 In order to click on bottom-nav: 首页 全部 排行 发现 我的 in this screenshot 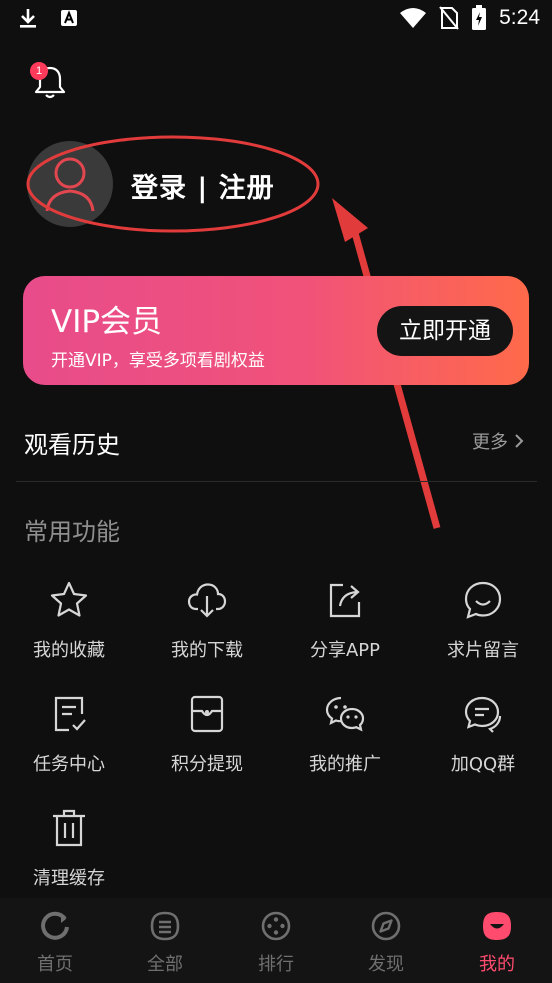, I will do `click(276, 940)`.